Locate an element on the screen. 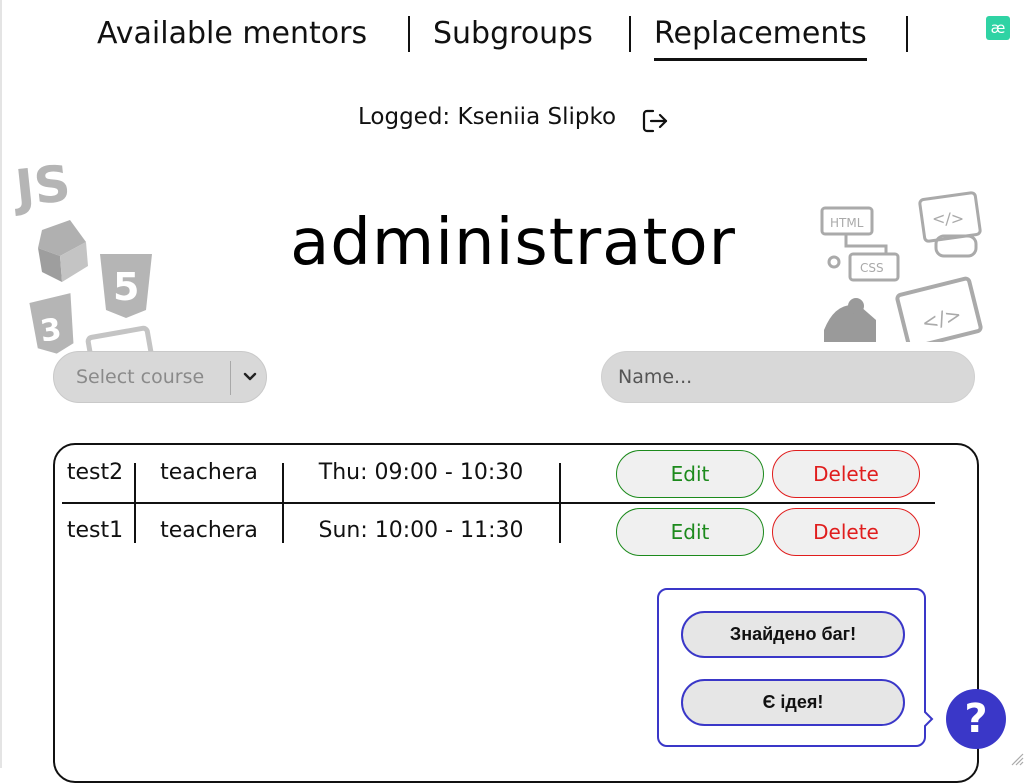  course-select: Select course is located at coordinates (160, 377).